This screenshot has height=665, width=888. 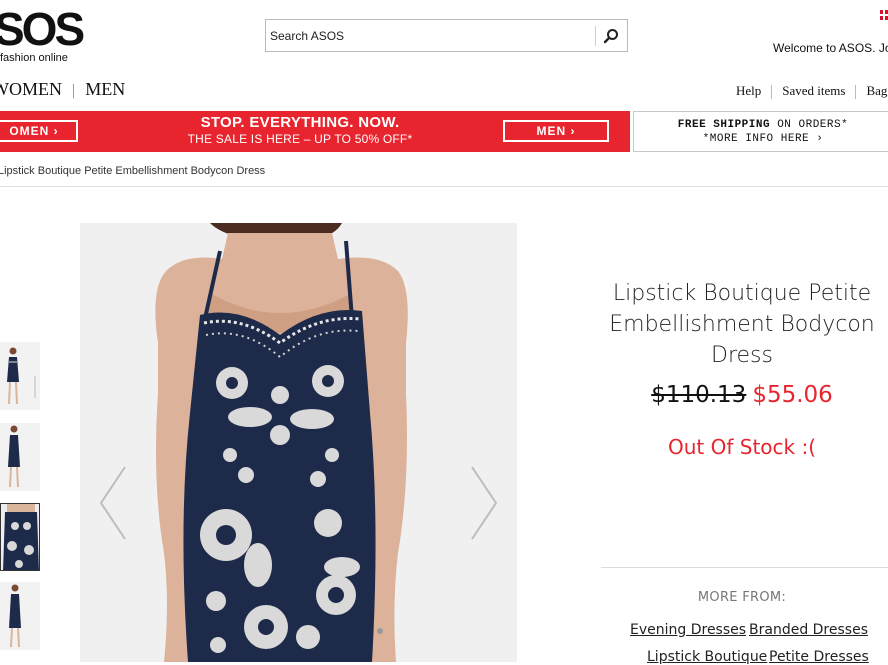 I want to click on logo-tagline: fashion online, so click(x=34, y=58).